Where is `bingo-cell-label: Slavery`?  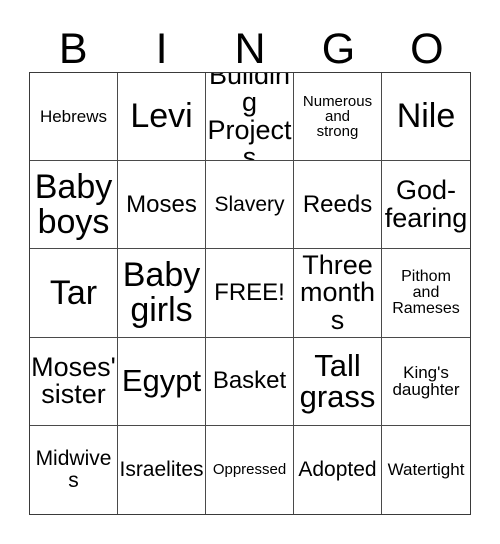 bingo-cell-label: Slavery is located at coordinates (249, 205).